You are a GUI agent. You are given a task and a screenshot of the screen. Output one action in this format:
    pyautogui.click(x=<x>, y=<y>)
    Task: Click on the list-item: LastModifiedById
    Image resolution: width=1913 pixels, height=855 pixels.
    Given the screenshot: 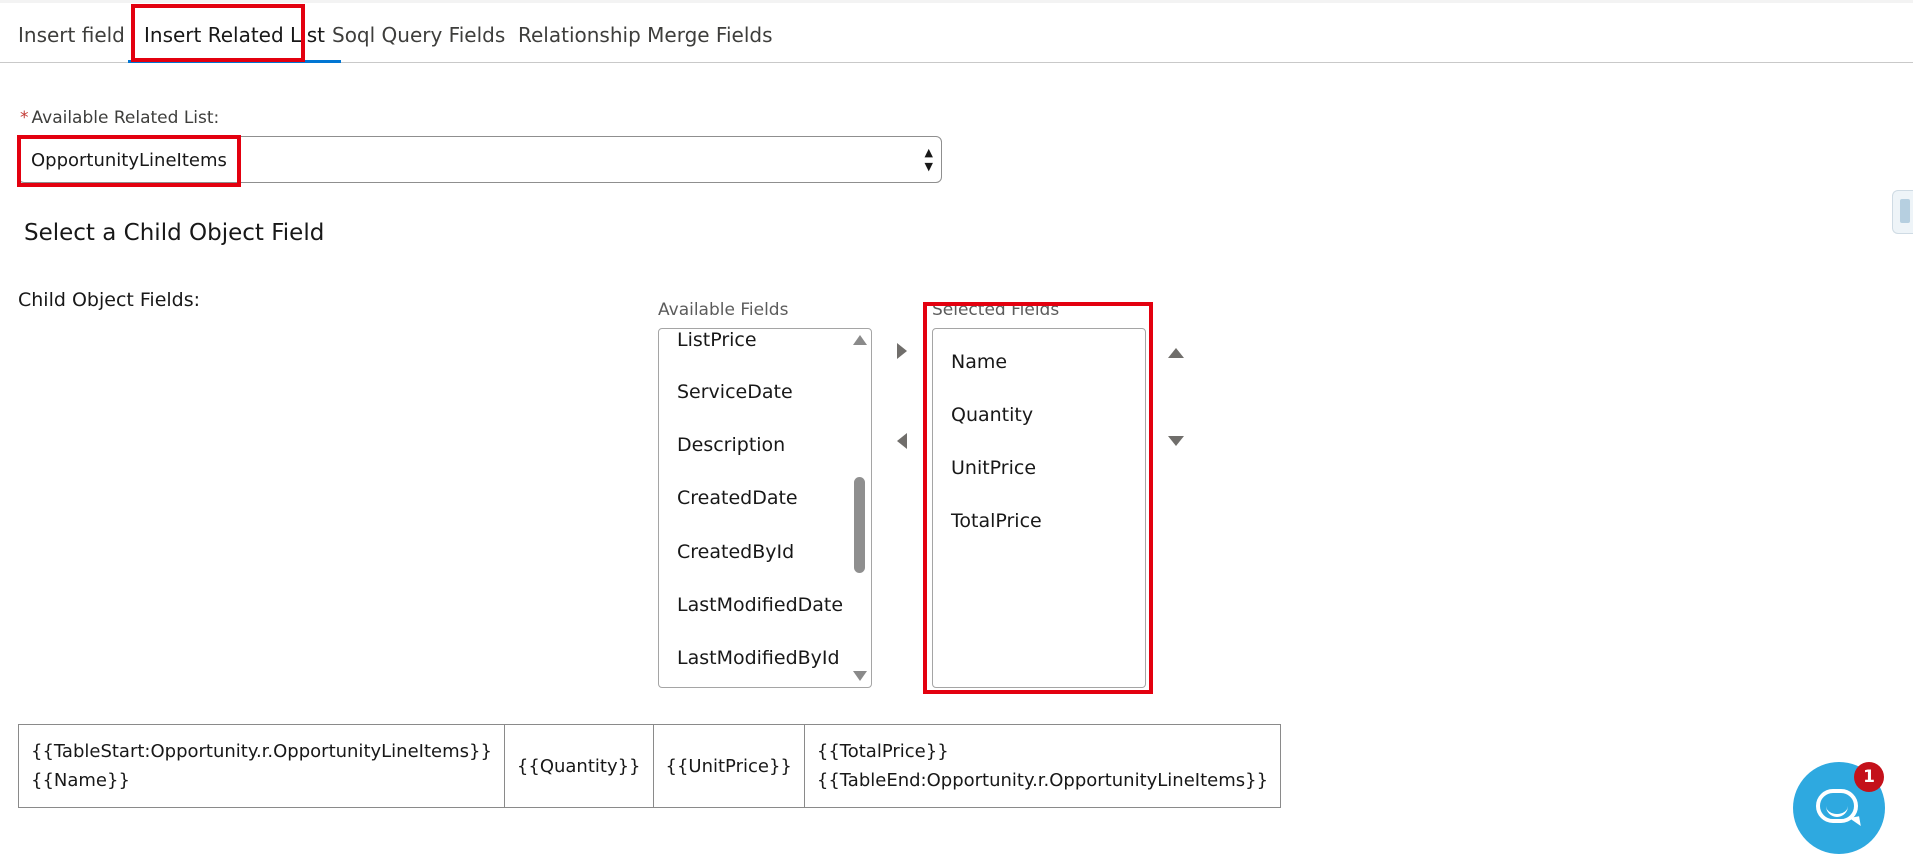 What is the action you would take?
    pyautogui.click(x=758, y=658)
    